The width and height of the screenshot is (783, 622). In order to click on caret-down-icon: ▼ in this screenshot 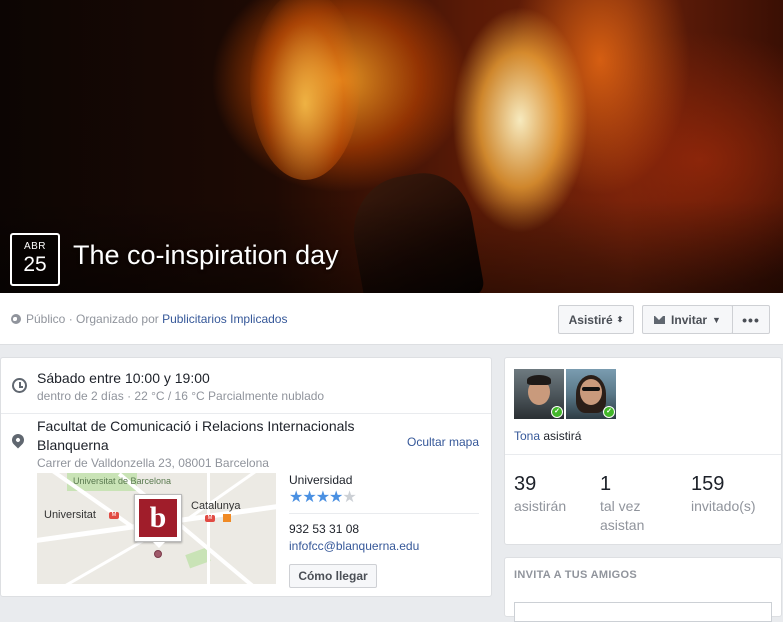, I will do `click(716, 319)`.